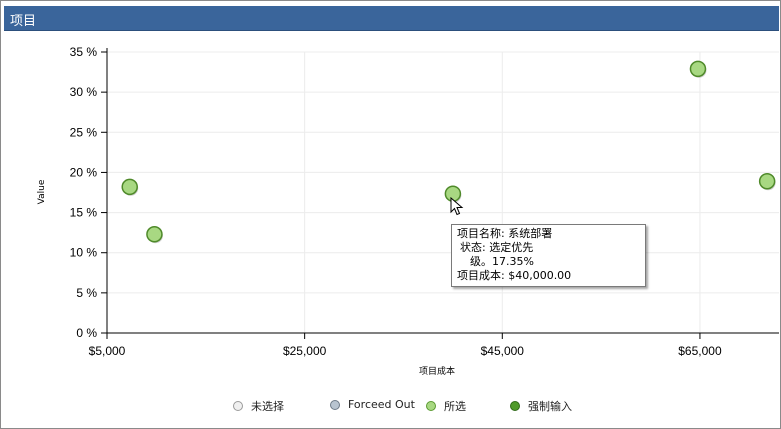  I want to click on mouse-pointer-icon, so click(457, 206).